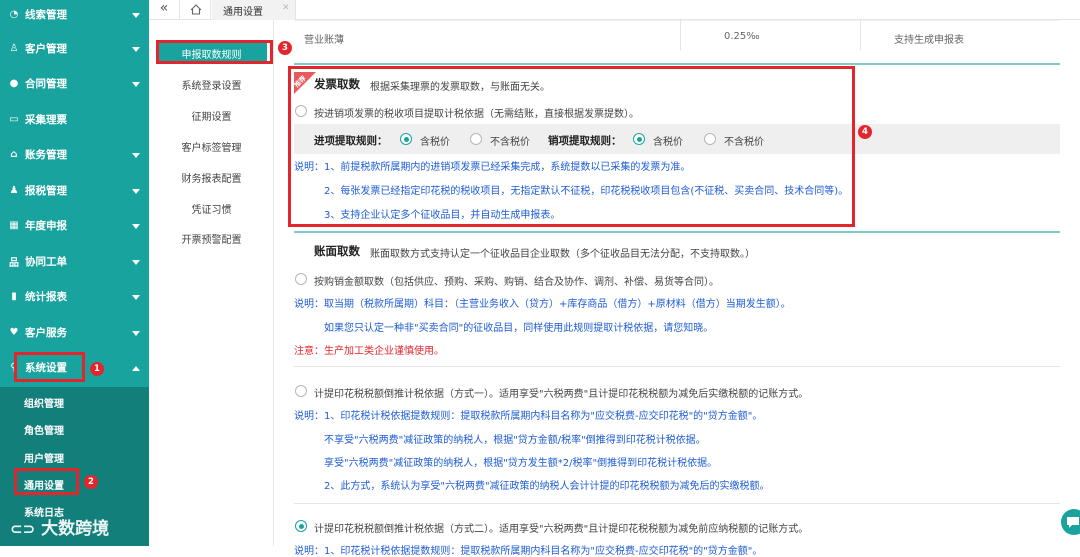 Image resolution: width=1080 pixels, height=557 pixels. What do you see at coordinates (14, 264) in the screenshot?
I see `sitemap-icon: 品` at bounding box center [14, 264].